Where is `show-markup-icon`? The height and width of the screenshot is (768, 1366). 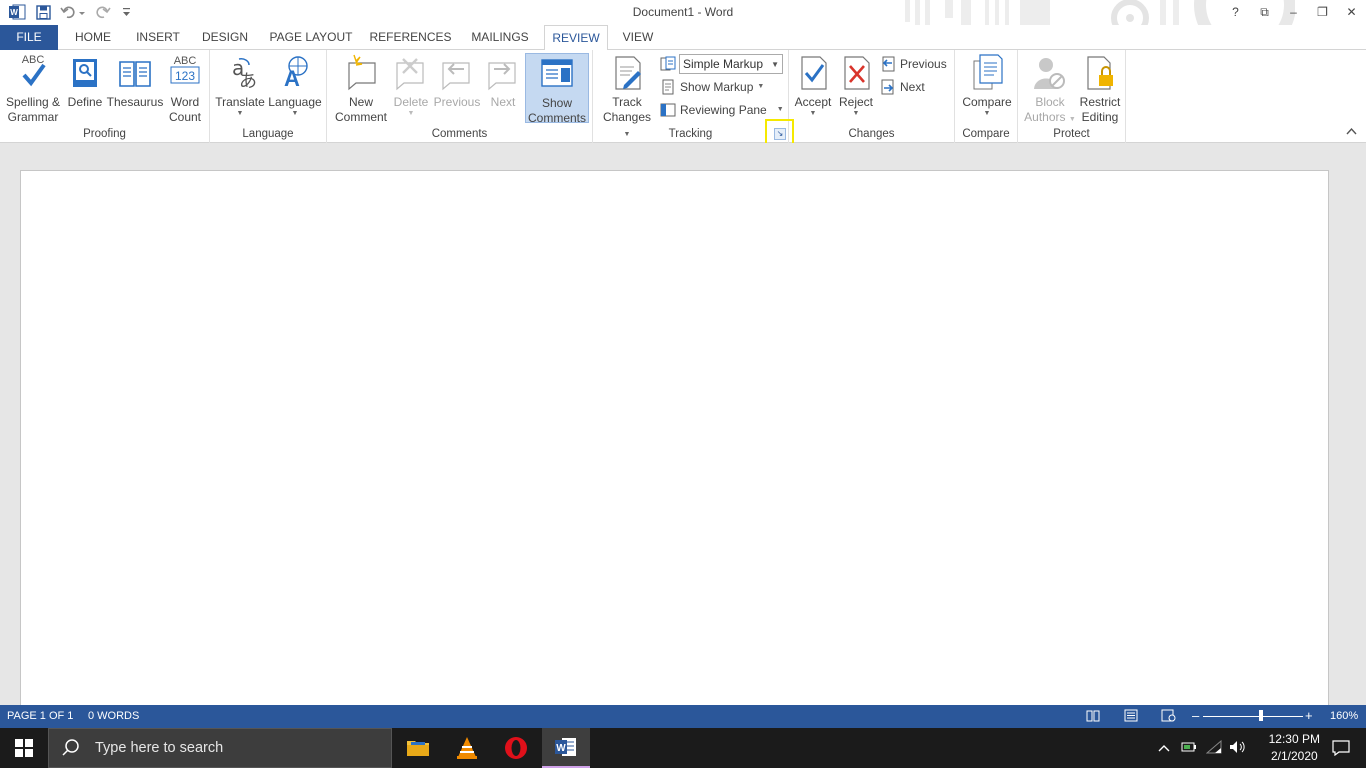 show-markup-icon is located at coordinates (668, 87).